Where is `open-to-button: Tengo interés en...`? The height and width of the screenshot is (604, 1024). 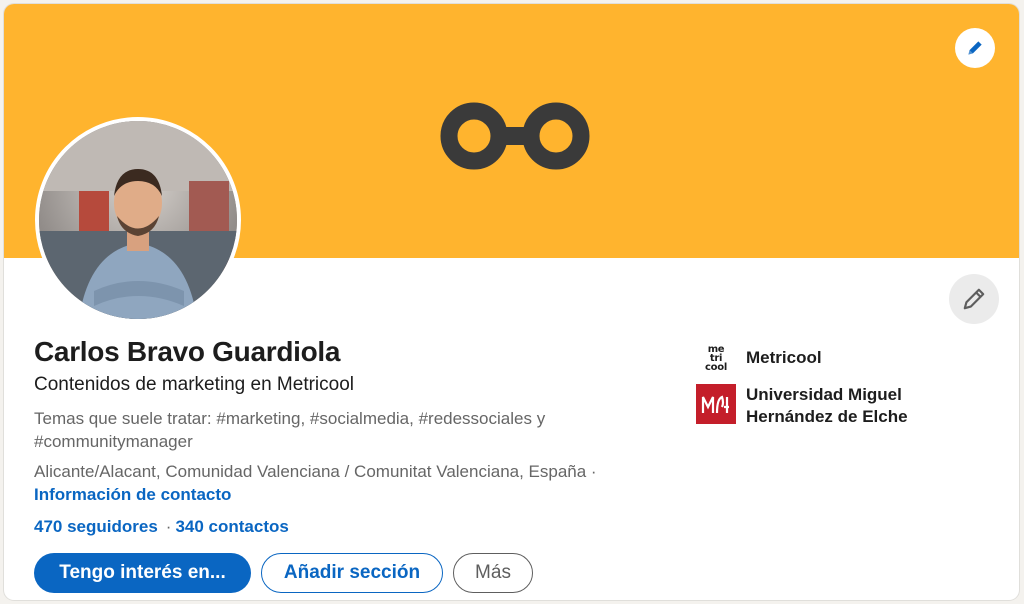 open-to-button: Tengo interés en... is located at coordinates (142, 573).